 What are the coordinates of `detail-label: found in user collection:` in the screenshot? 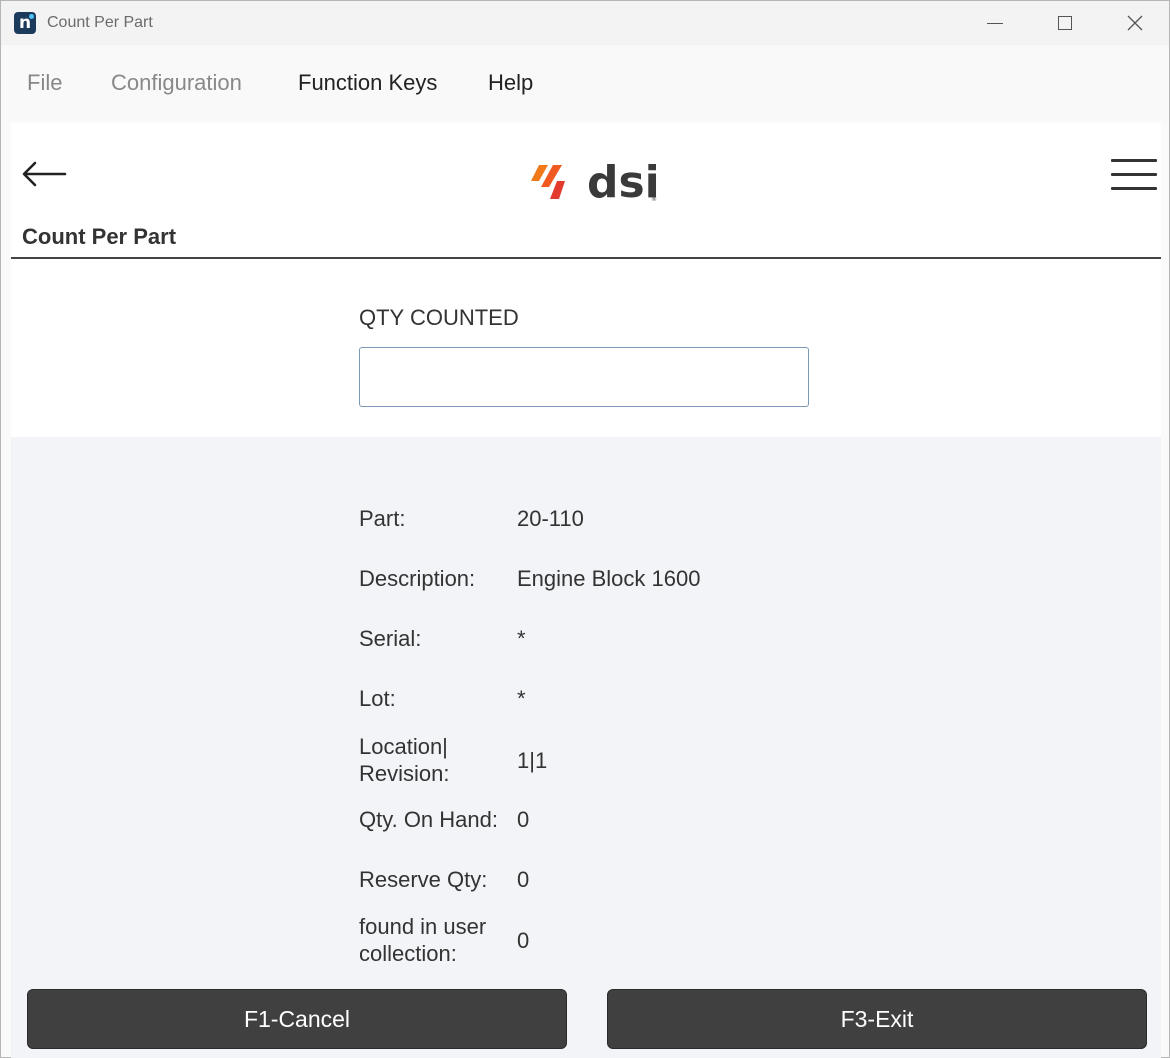 It's located at (423, 940).